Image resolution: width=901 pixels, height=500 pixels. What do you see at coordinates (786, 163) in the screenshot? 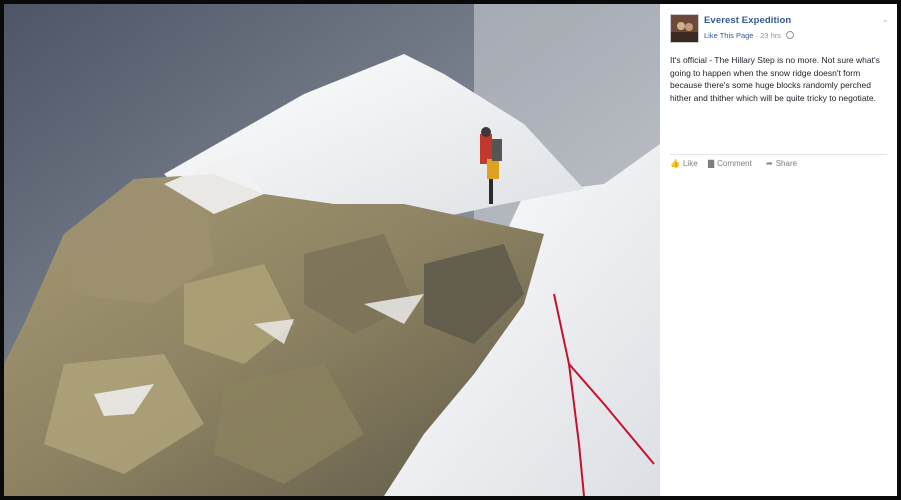
I see `share-label: Share` at bounding box center [786, 163].